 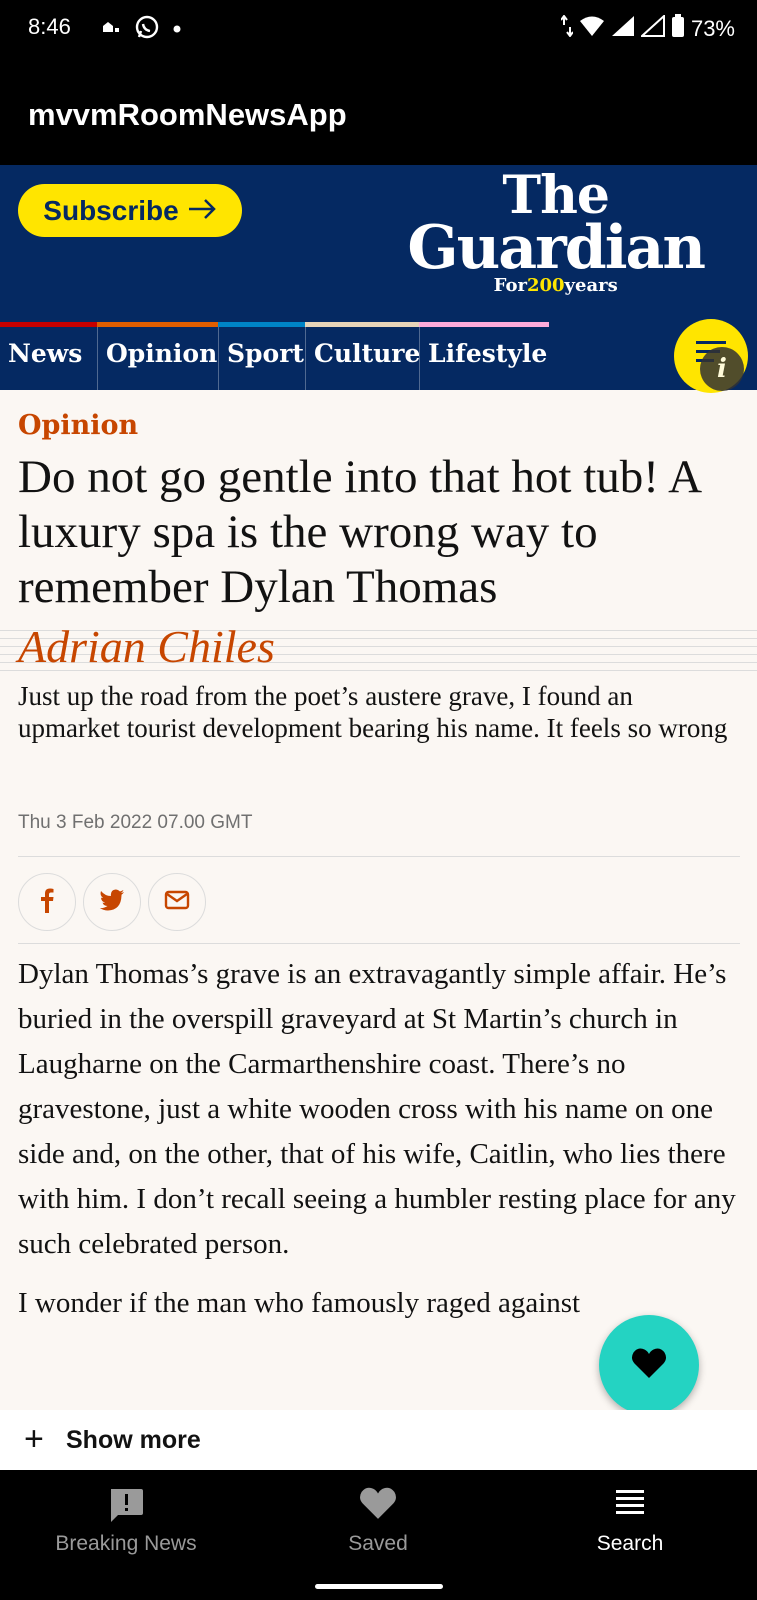 I want to click on guardian-logo: The Guardian For200years, so click(x=556, y=233).